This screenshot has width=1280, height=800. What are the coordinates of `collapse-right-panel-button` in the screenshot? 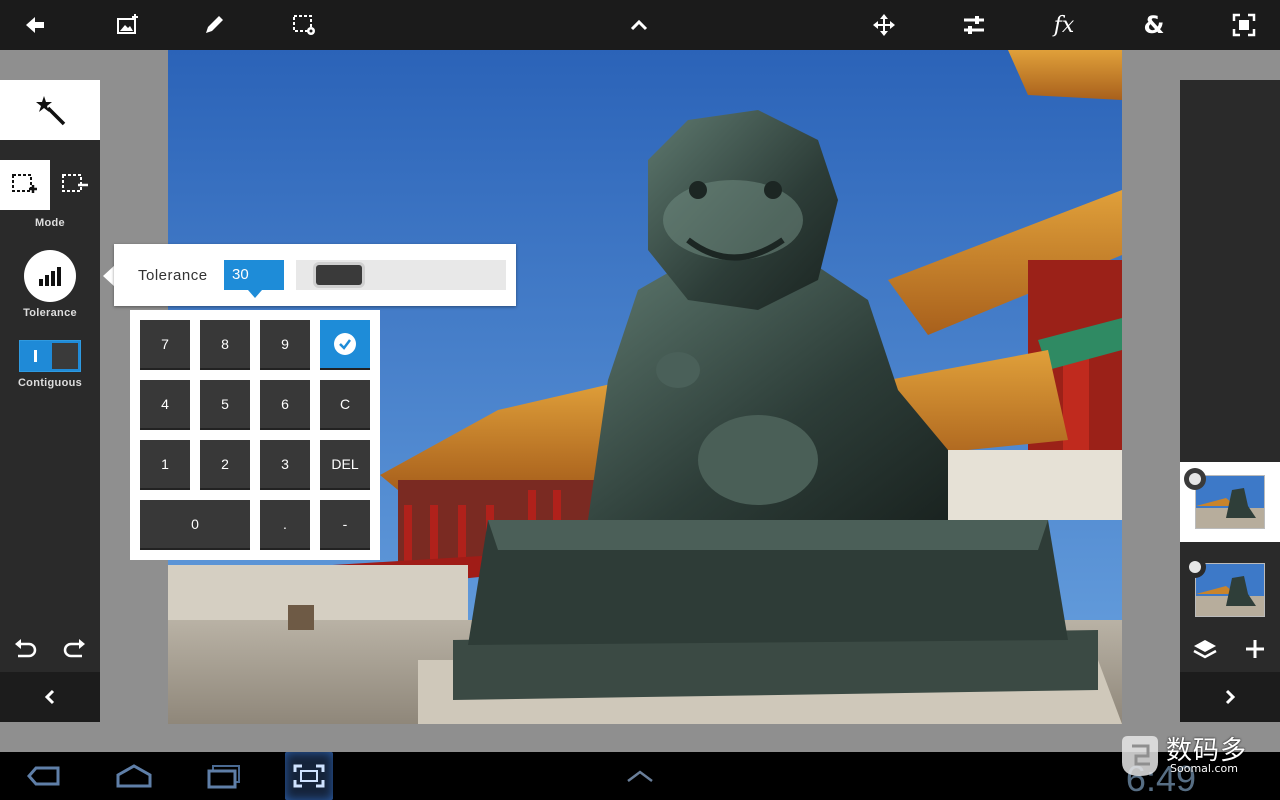 It's located at (1230, 697).